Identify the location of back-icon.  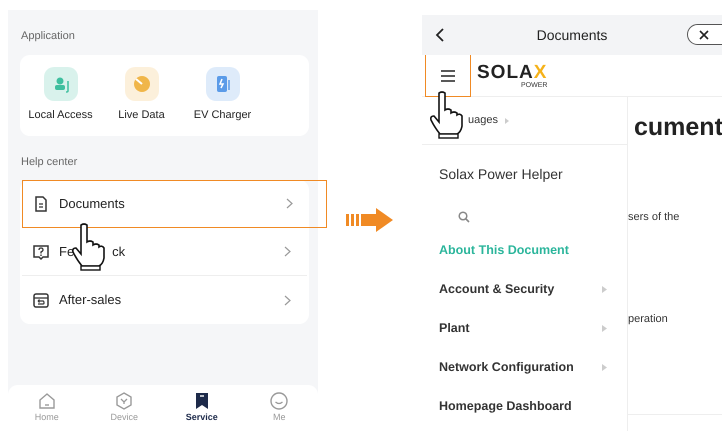
(440, 35).